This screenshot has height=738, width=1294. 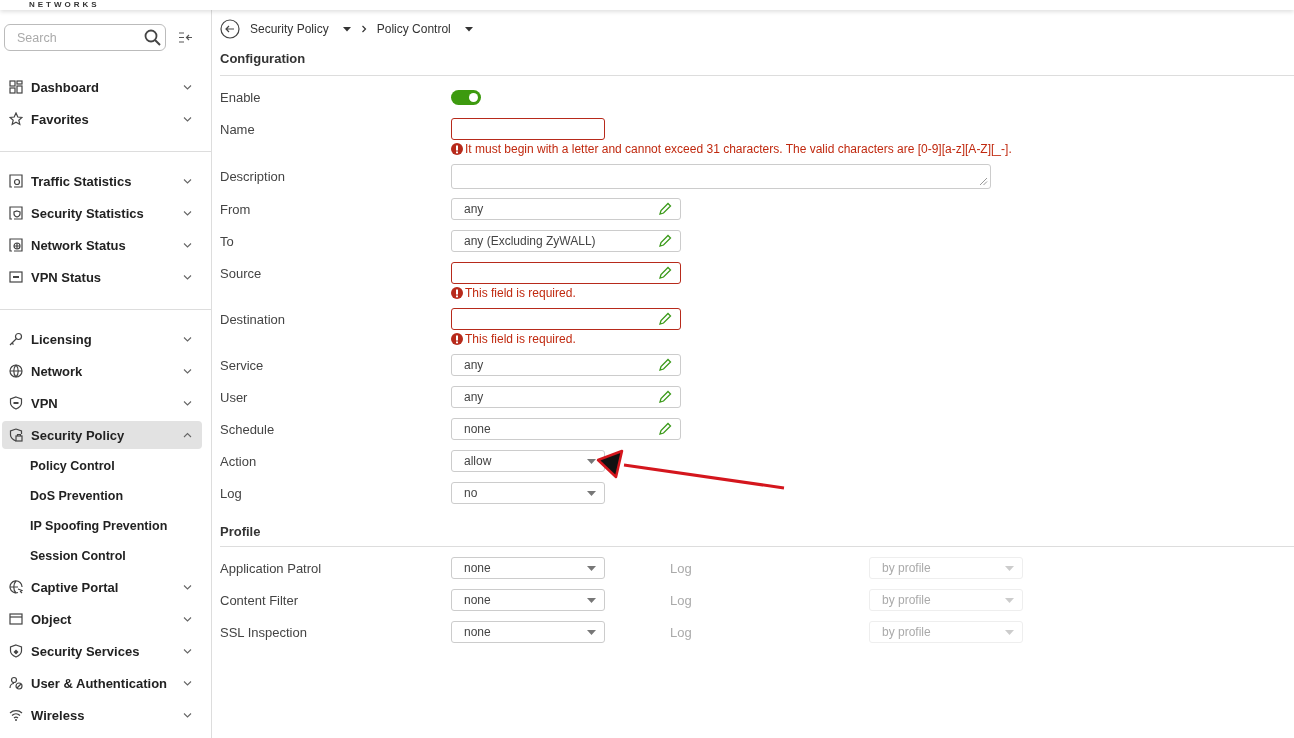 What do you see at coordinates (102, 619) in the screenshot?
I see `sidebar-item: Object` at bounding box center [102, 619].